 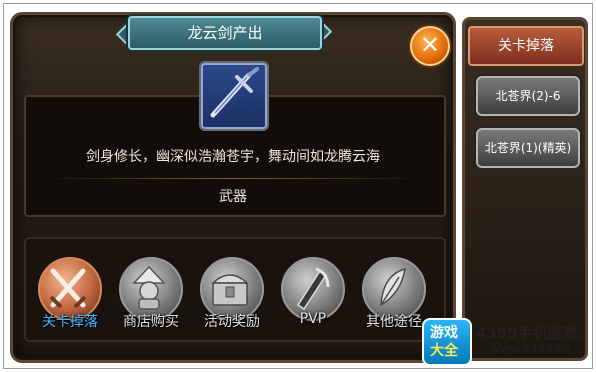 What do you see at coordinates (151, 322) in the screenshot?
I see `source-label: 商店购买` at bounding box center [151, 322].